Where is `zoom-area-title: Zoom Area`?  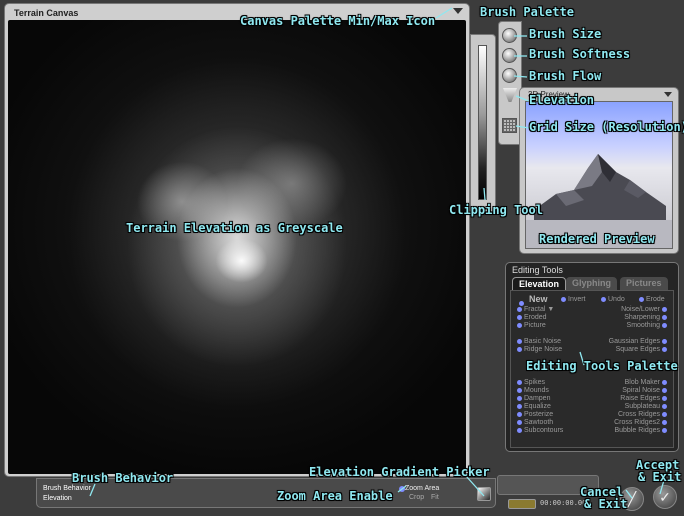 zoom-area-title: Zoom Area is located at coordinates (422, 488).